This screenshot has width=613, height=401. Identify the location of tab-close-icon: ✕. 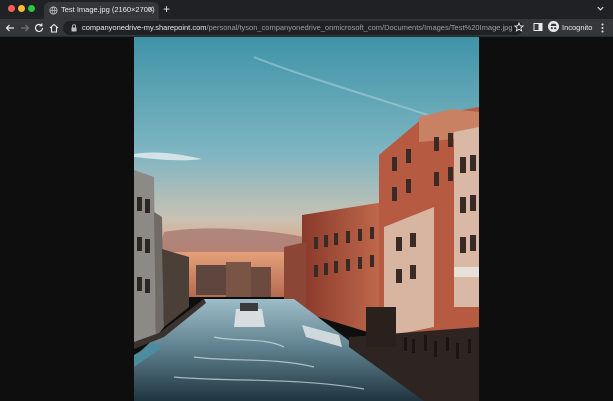
(150, 10).